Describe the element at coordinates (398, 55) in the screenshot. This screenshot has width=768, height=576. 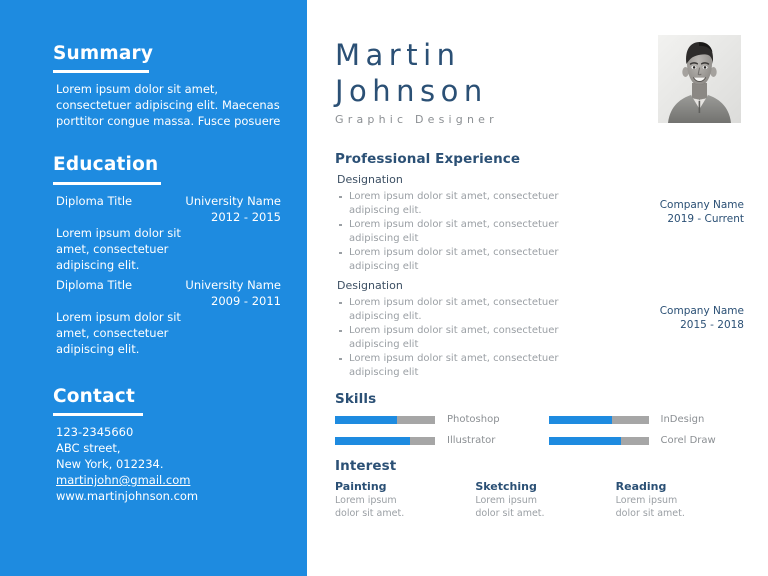
I see `first-name: Martin` at that location.